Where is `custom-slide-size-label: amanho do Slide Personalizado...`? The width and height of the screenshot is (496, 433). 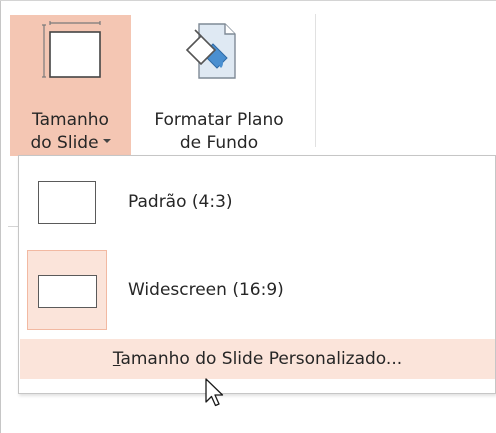 custom-slide-size-label: amanho do Slide Personalizado... is located at coordinates (261, 359).